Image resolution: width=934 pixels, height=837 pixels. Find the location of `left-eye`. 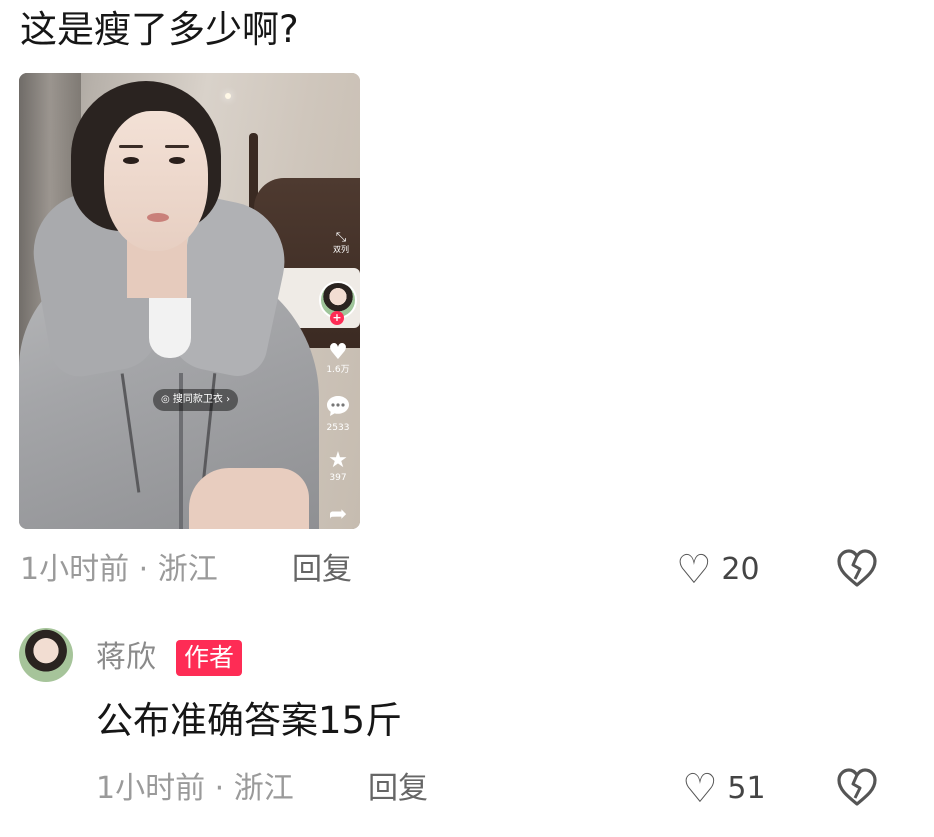

left-eye is located at coordinates (131, 160).